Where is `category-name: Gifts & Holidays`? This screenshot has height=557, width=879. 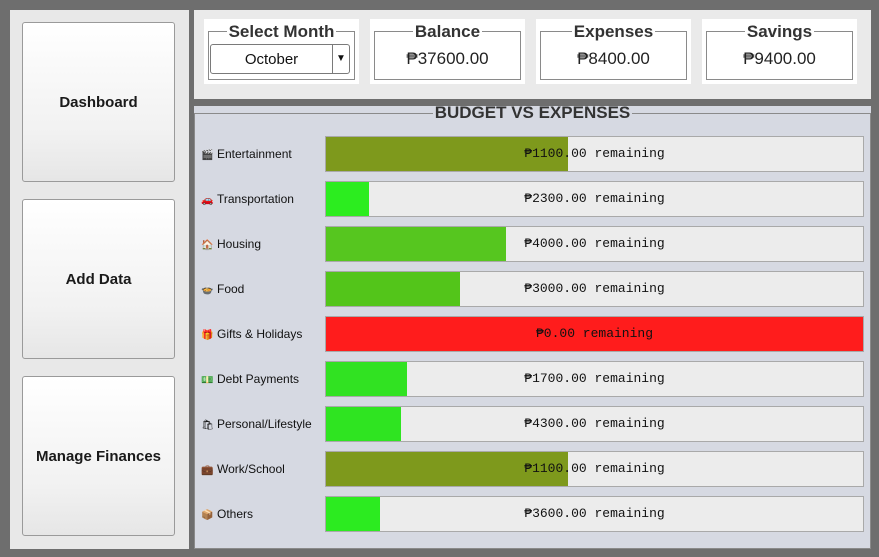 category-name: Gifts & Holidays is located at coordinates (260, 334).